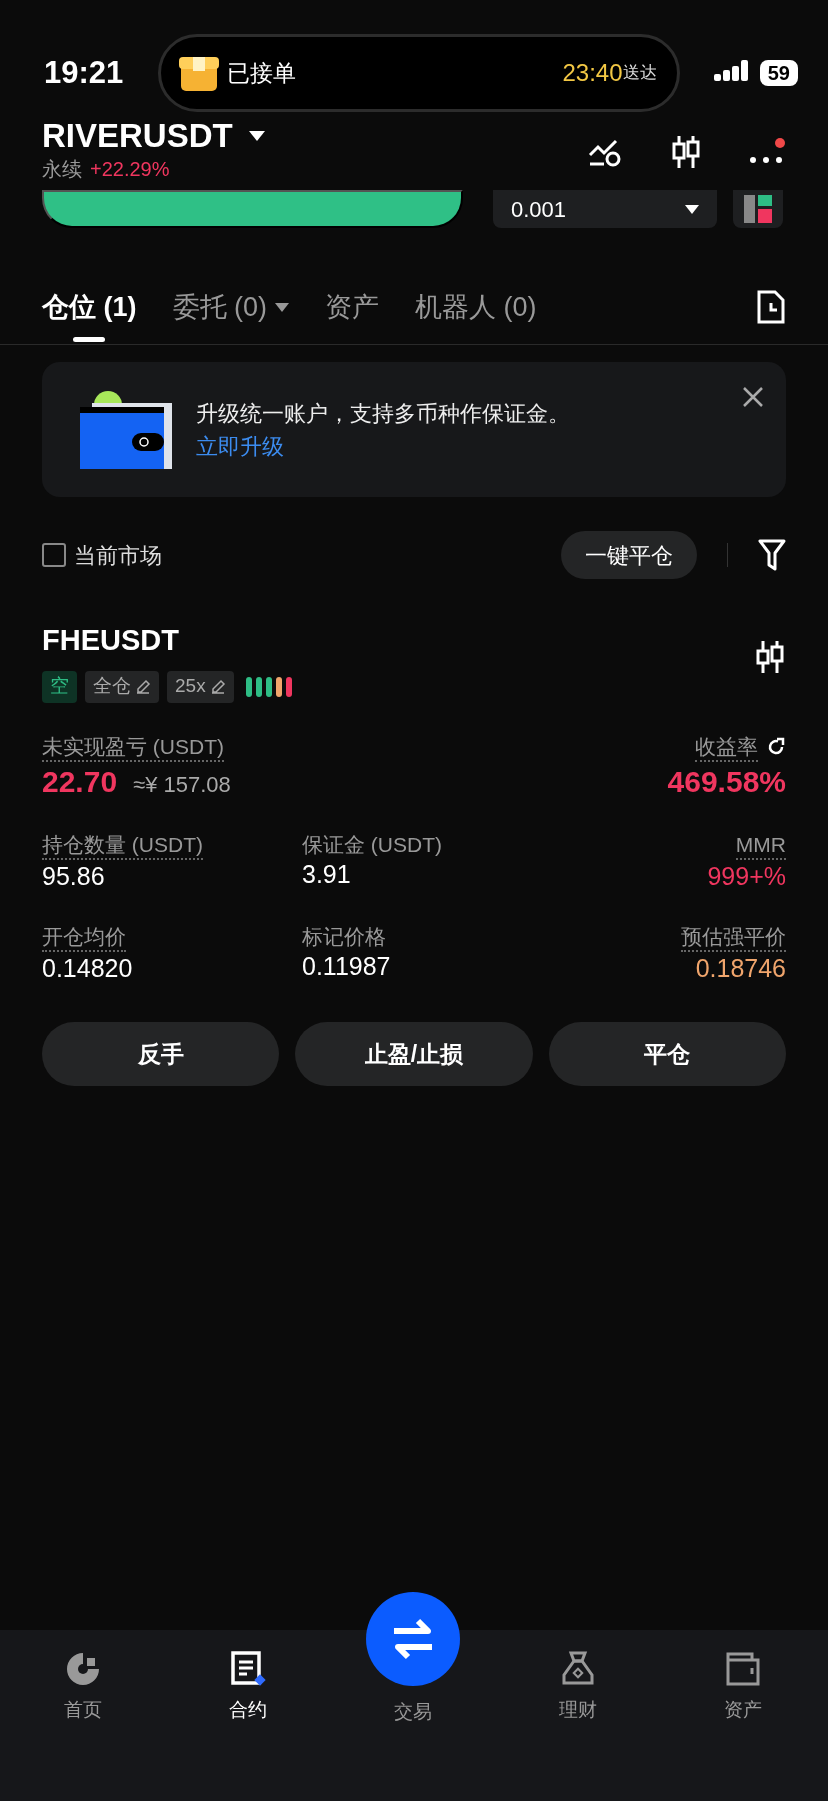  I want to click on nav-item: 合约, so click(247, 1677).